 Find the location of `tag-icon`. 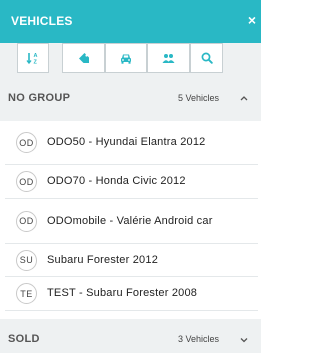

tag-icon is located at coordinates (84, 58).